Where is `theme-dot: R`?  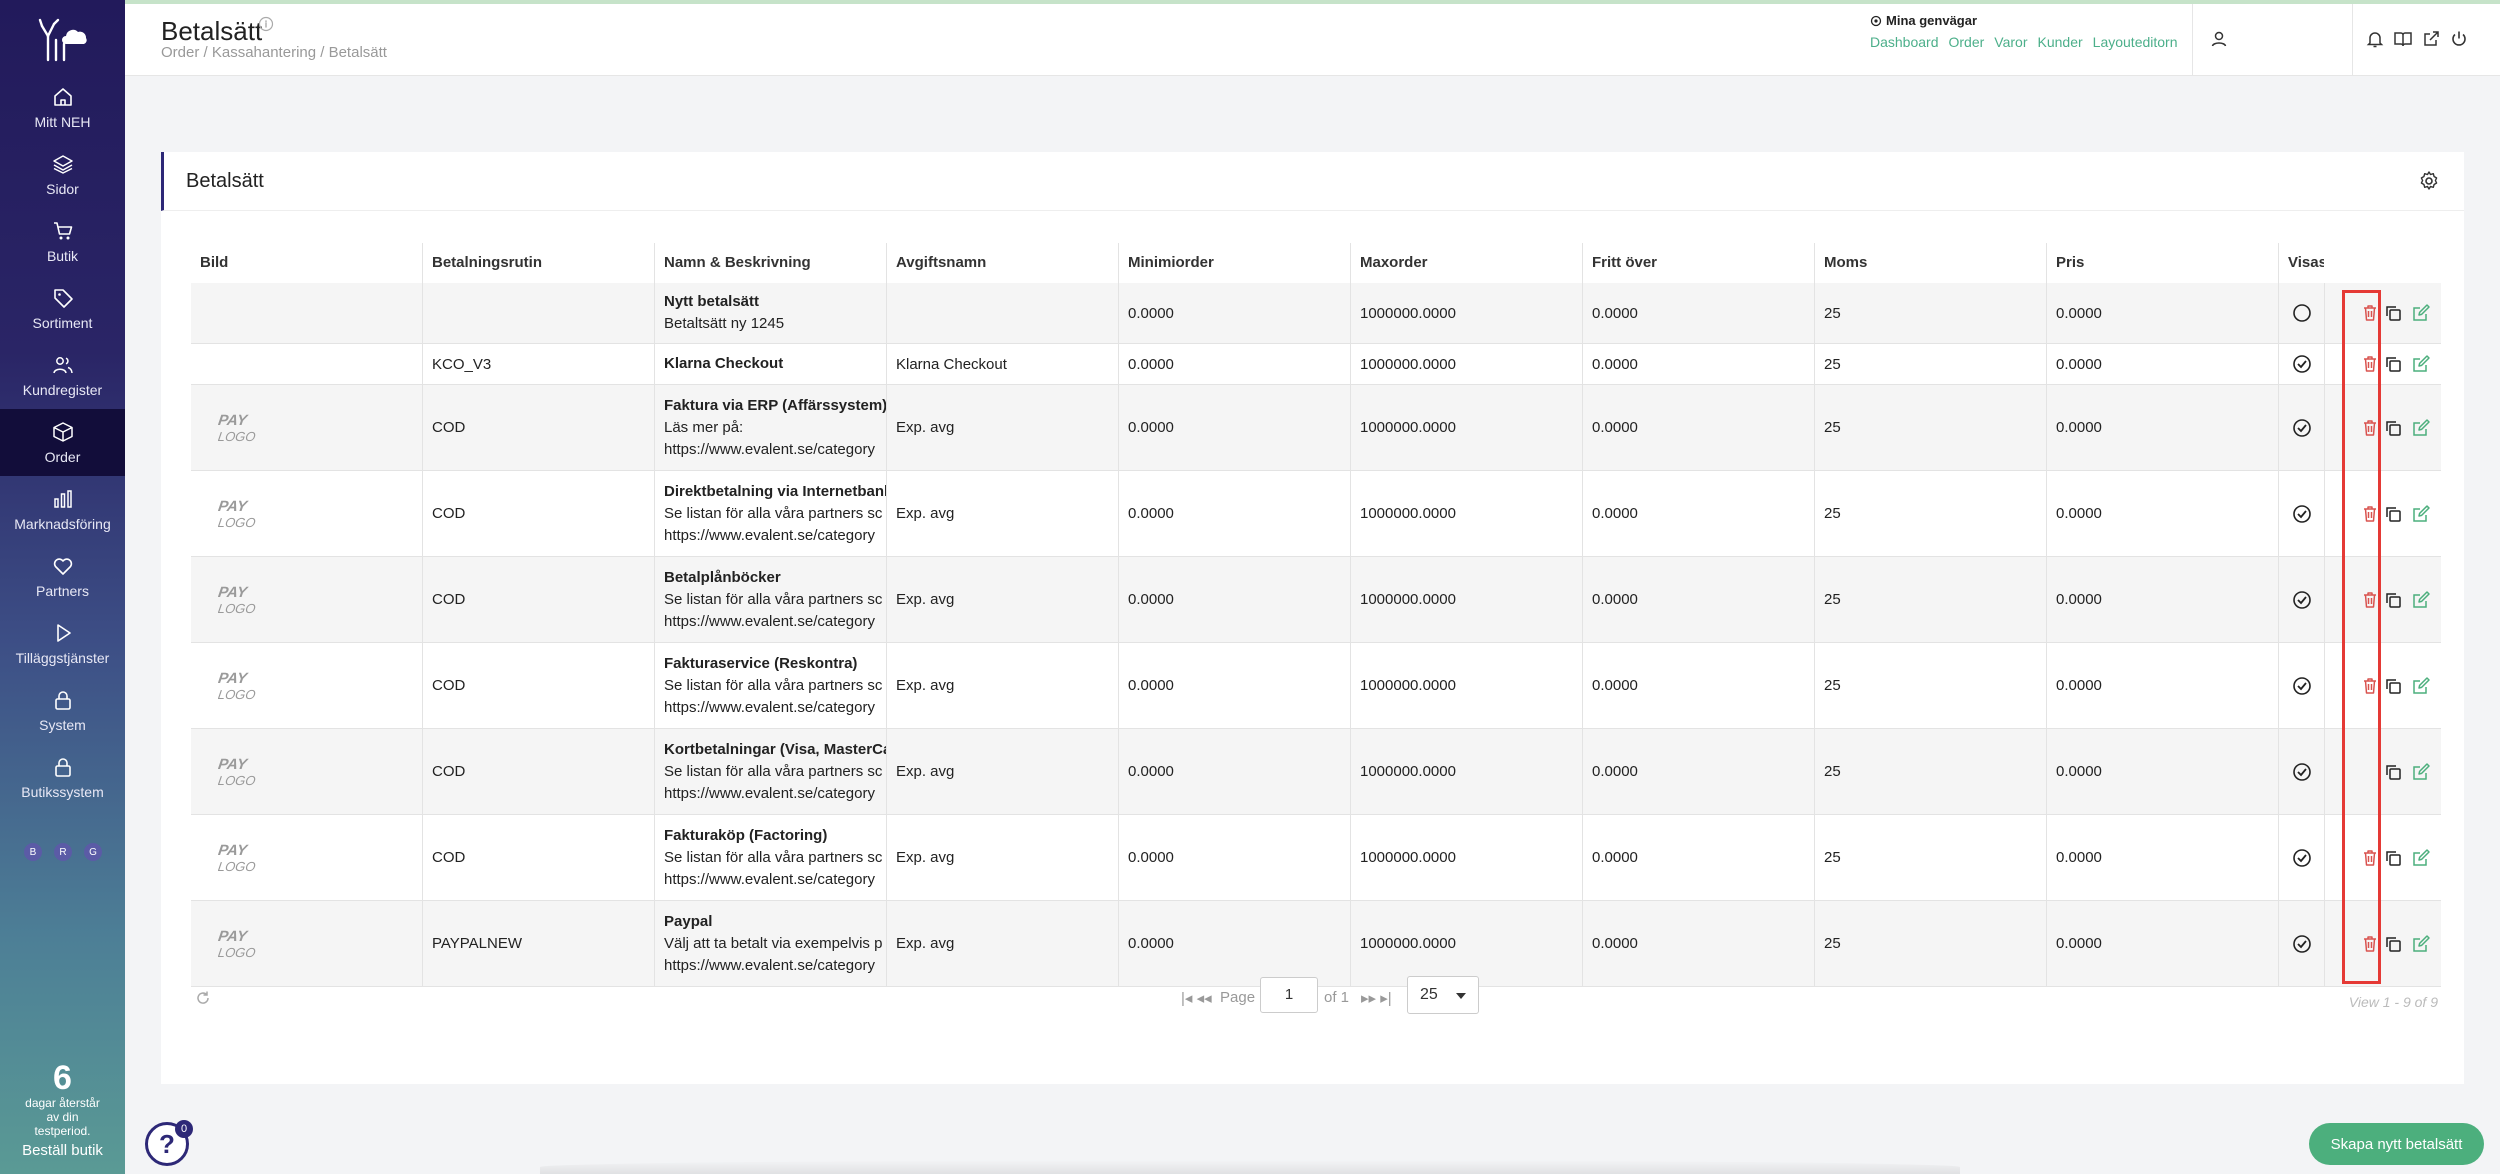 theme-dot: R is located at coordinates (63, 852).